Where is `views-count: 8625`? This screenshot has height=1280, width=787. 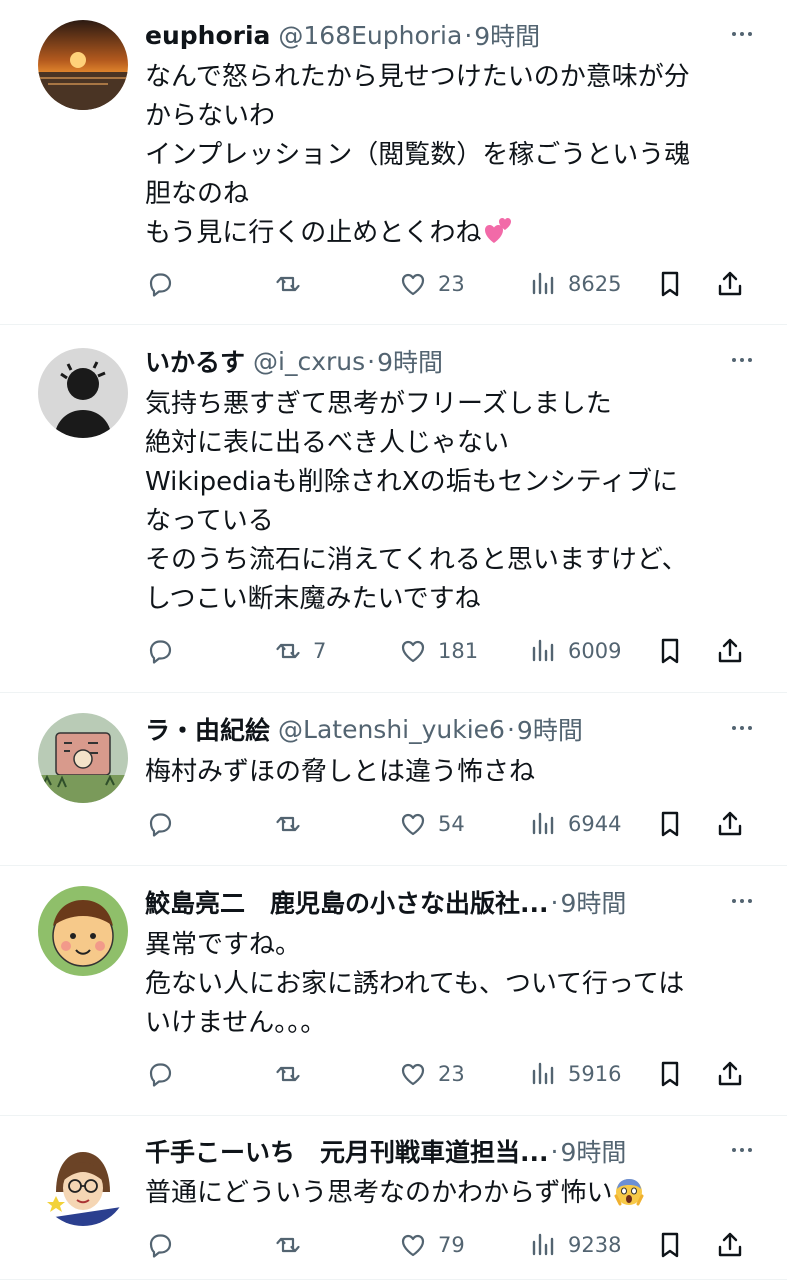
views-count: 8625 is located at coordinates (595, 284).